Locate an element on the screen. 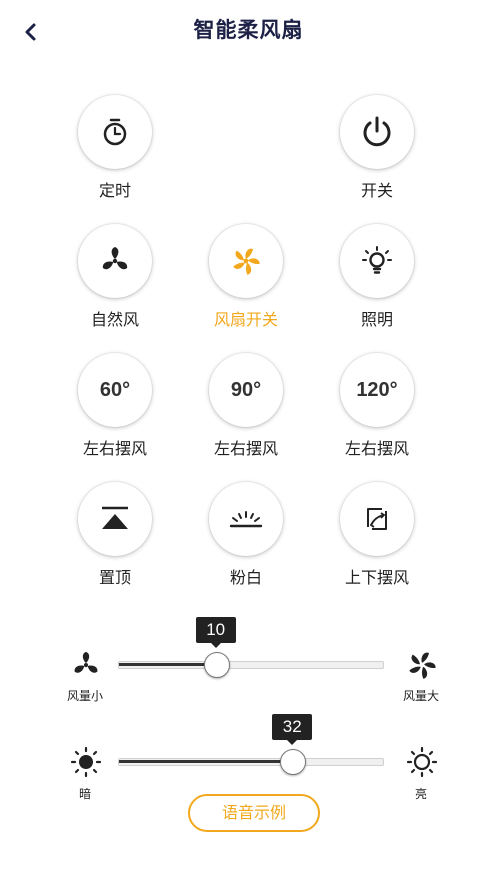  swing-120-label: 左右摆风 is located at coordinates (376, 448).